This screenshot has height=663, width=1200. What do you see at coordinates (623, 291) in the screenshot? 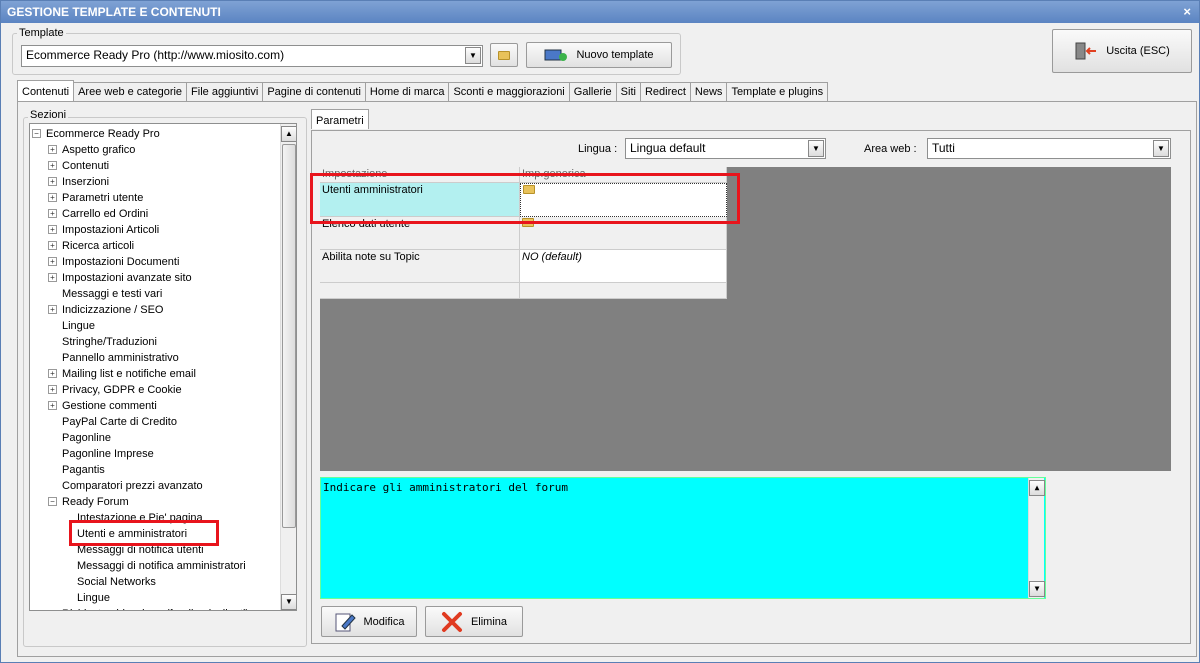
I see `table-row-empty-value` at bounding box center [623, 291].